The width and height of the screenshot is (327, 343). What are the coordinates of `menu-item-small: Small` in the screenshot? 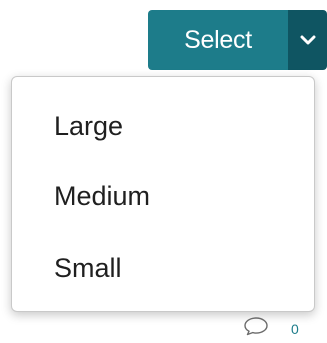 It's located at (88, 268).